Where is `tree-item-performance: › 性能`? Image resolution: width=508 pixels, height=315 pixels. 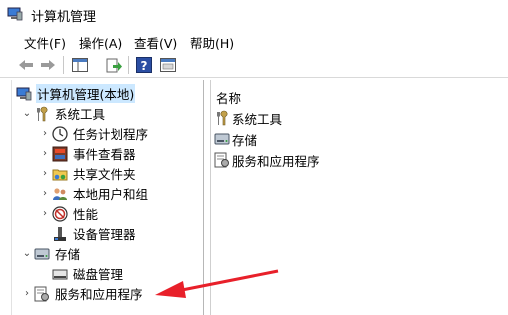 tree-item-performance: › 性能 is located at coordinates (68, 213).